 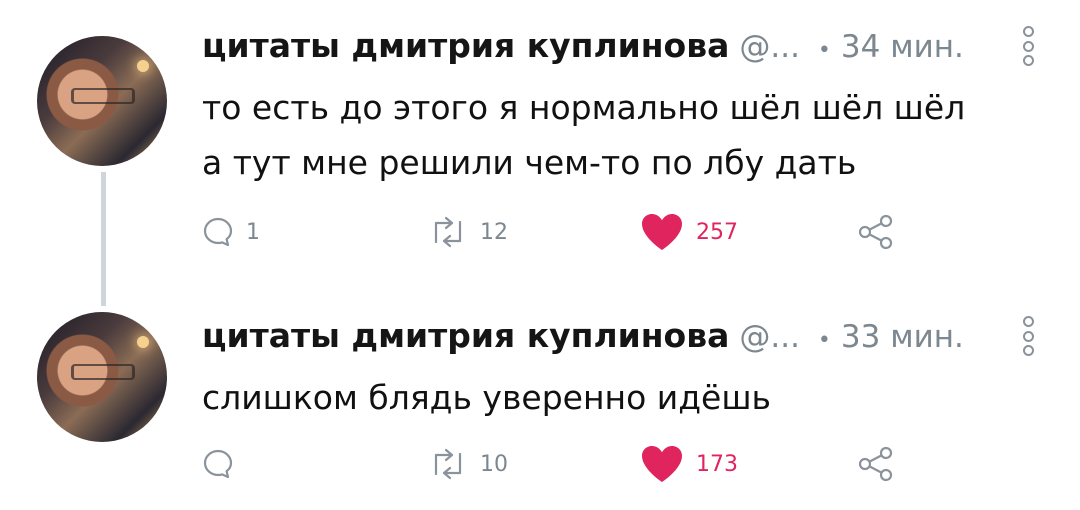 What do you see at coordinates (689, 232) in the screenshot?
I see `like-button: 257` at bounding box center [689, 232].